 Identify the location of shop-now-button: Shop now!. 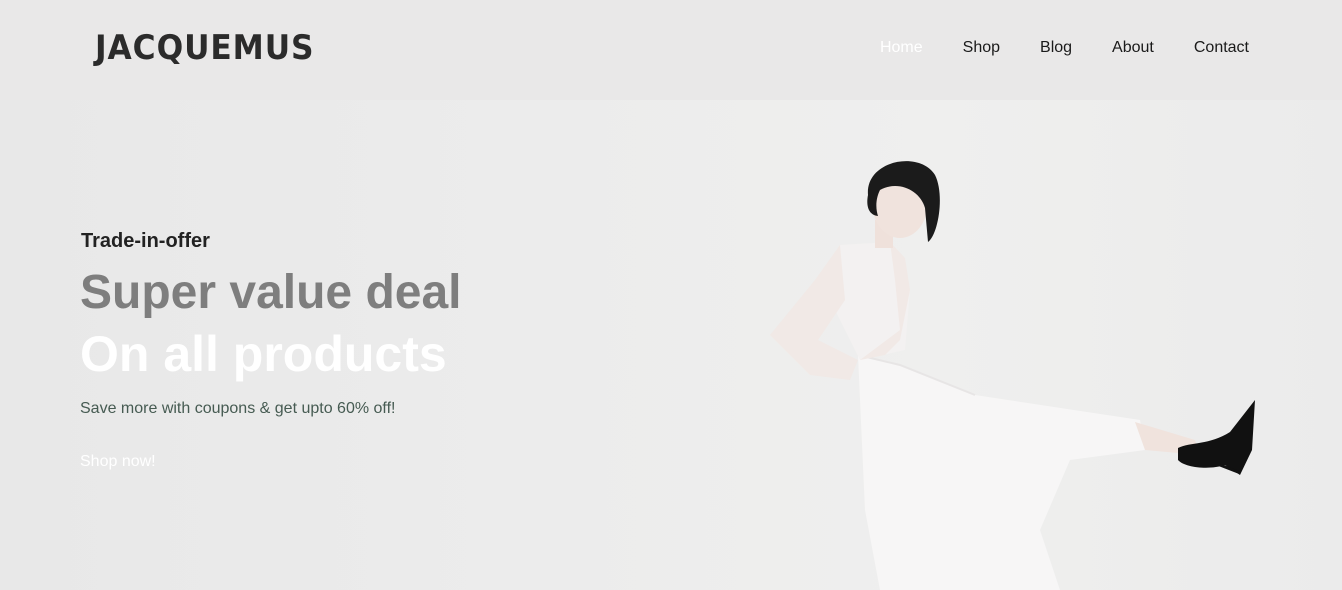
(118, 462).